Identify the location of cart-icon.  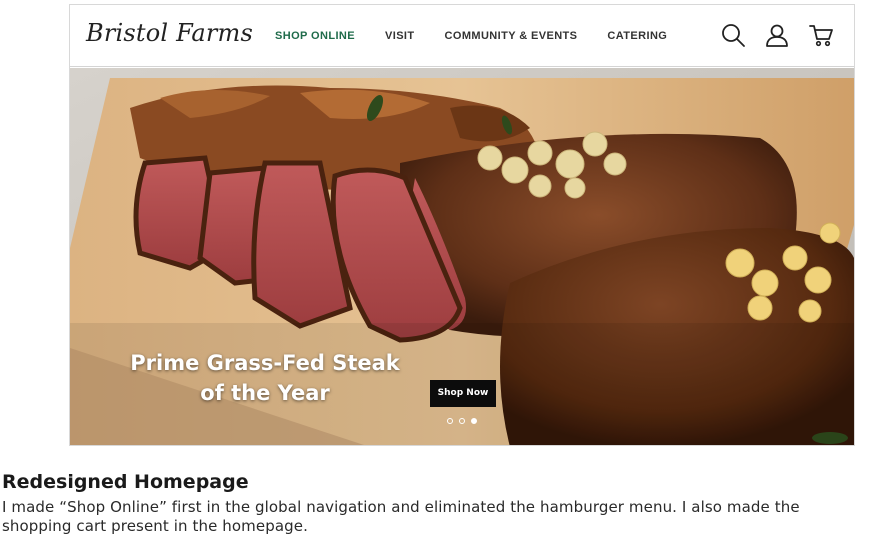
(821, 35).